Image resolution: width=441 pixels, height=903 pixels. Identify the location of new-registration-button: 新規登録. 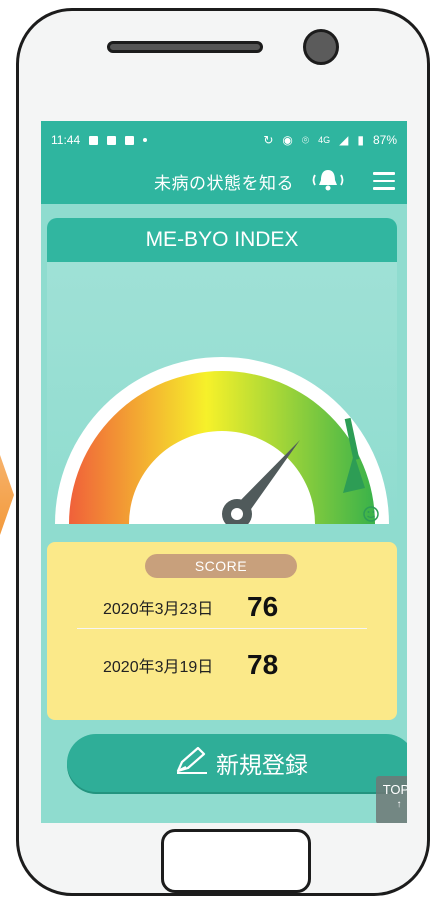
(237, 763).